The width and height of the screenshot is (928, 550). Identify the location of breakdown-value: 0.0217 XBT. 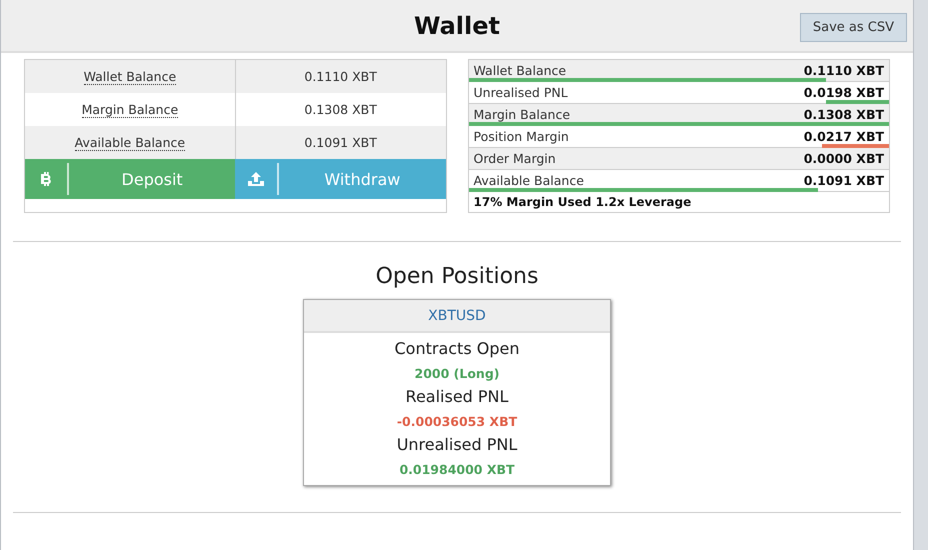
(844, 136).